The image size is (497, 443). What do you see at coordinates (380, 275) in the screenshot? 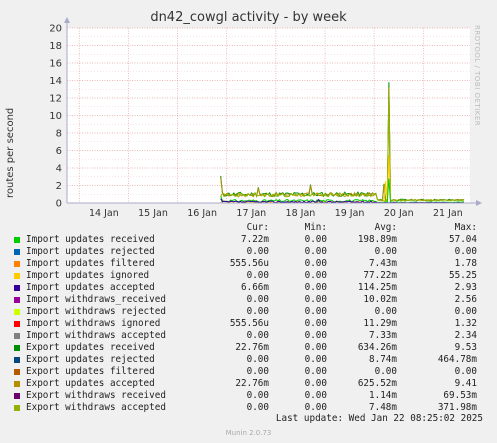
I see `legend-avg-value: 77.22m` at bounding box center [380, 275].